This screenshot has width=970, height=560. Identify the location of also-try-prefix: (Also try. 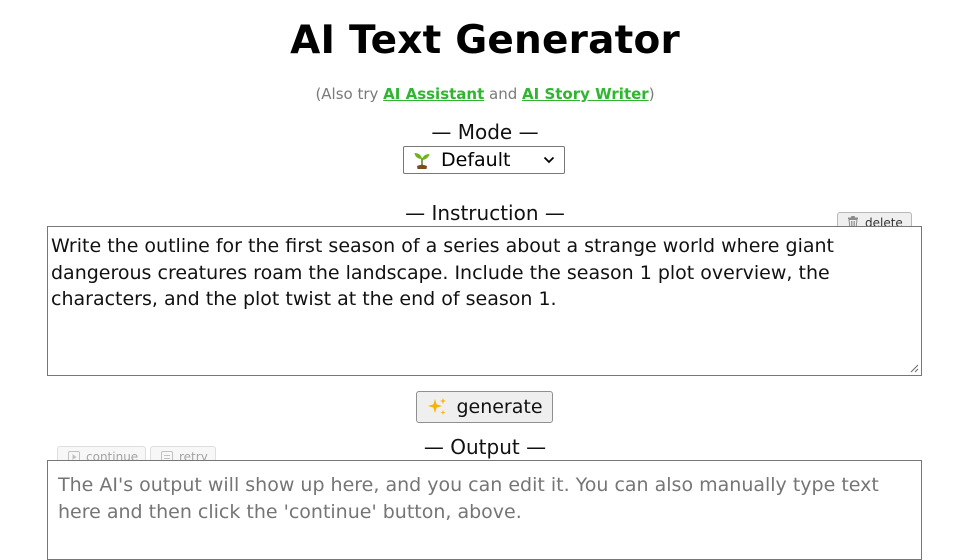
(349, 94).